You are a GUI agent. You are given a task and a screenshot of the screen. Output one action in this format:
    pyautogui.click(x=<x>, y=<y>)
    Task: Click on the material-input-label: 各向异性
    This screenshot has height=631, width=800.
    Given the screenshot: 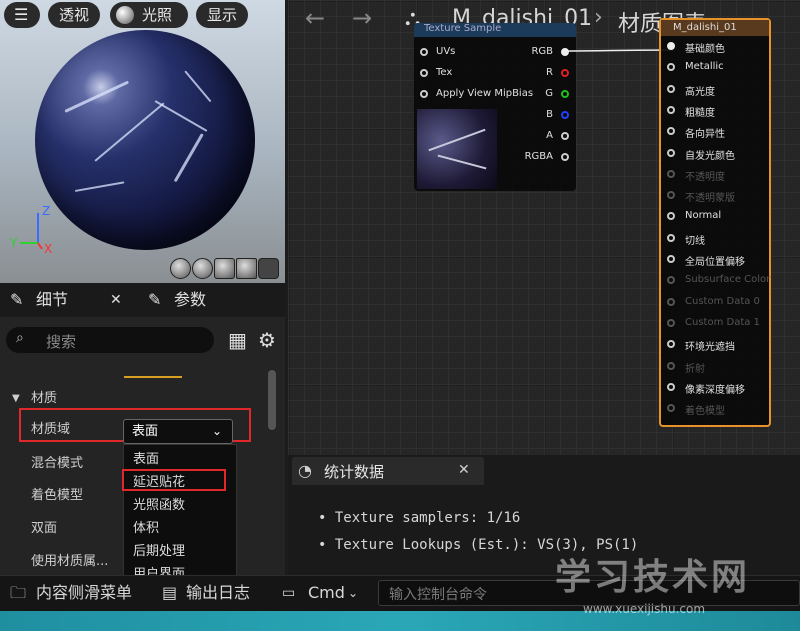 What is the action you would take?
    pyautogui.click(x=705, y=135)
    